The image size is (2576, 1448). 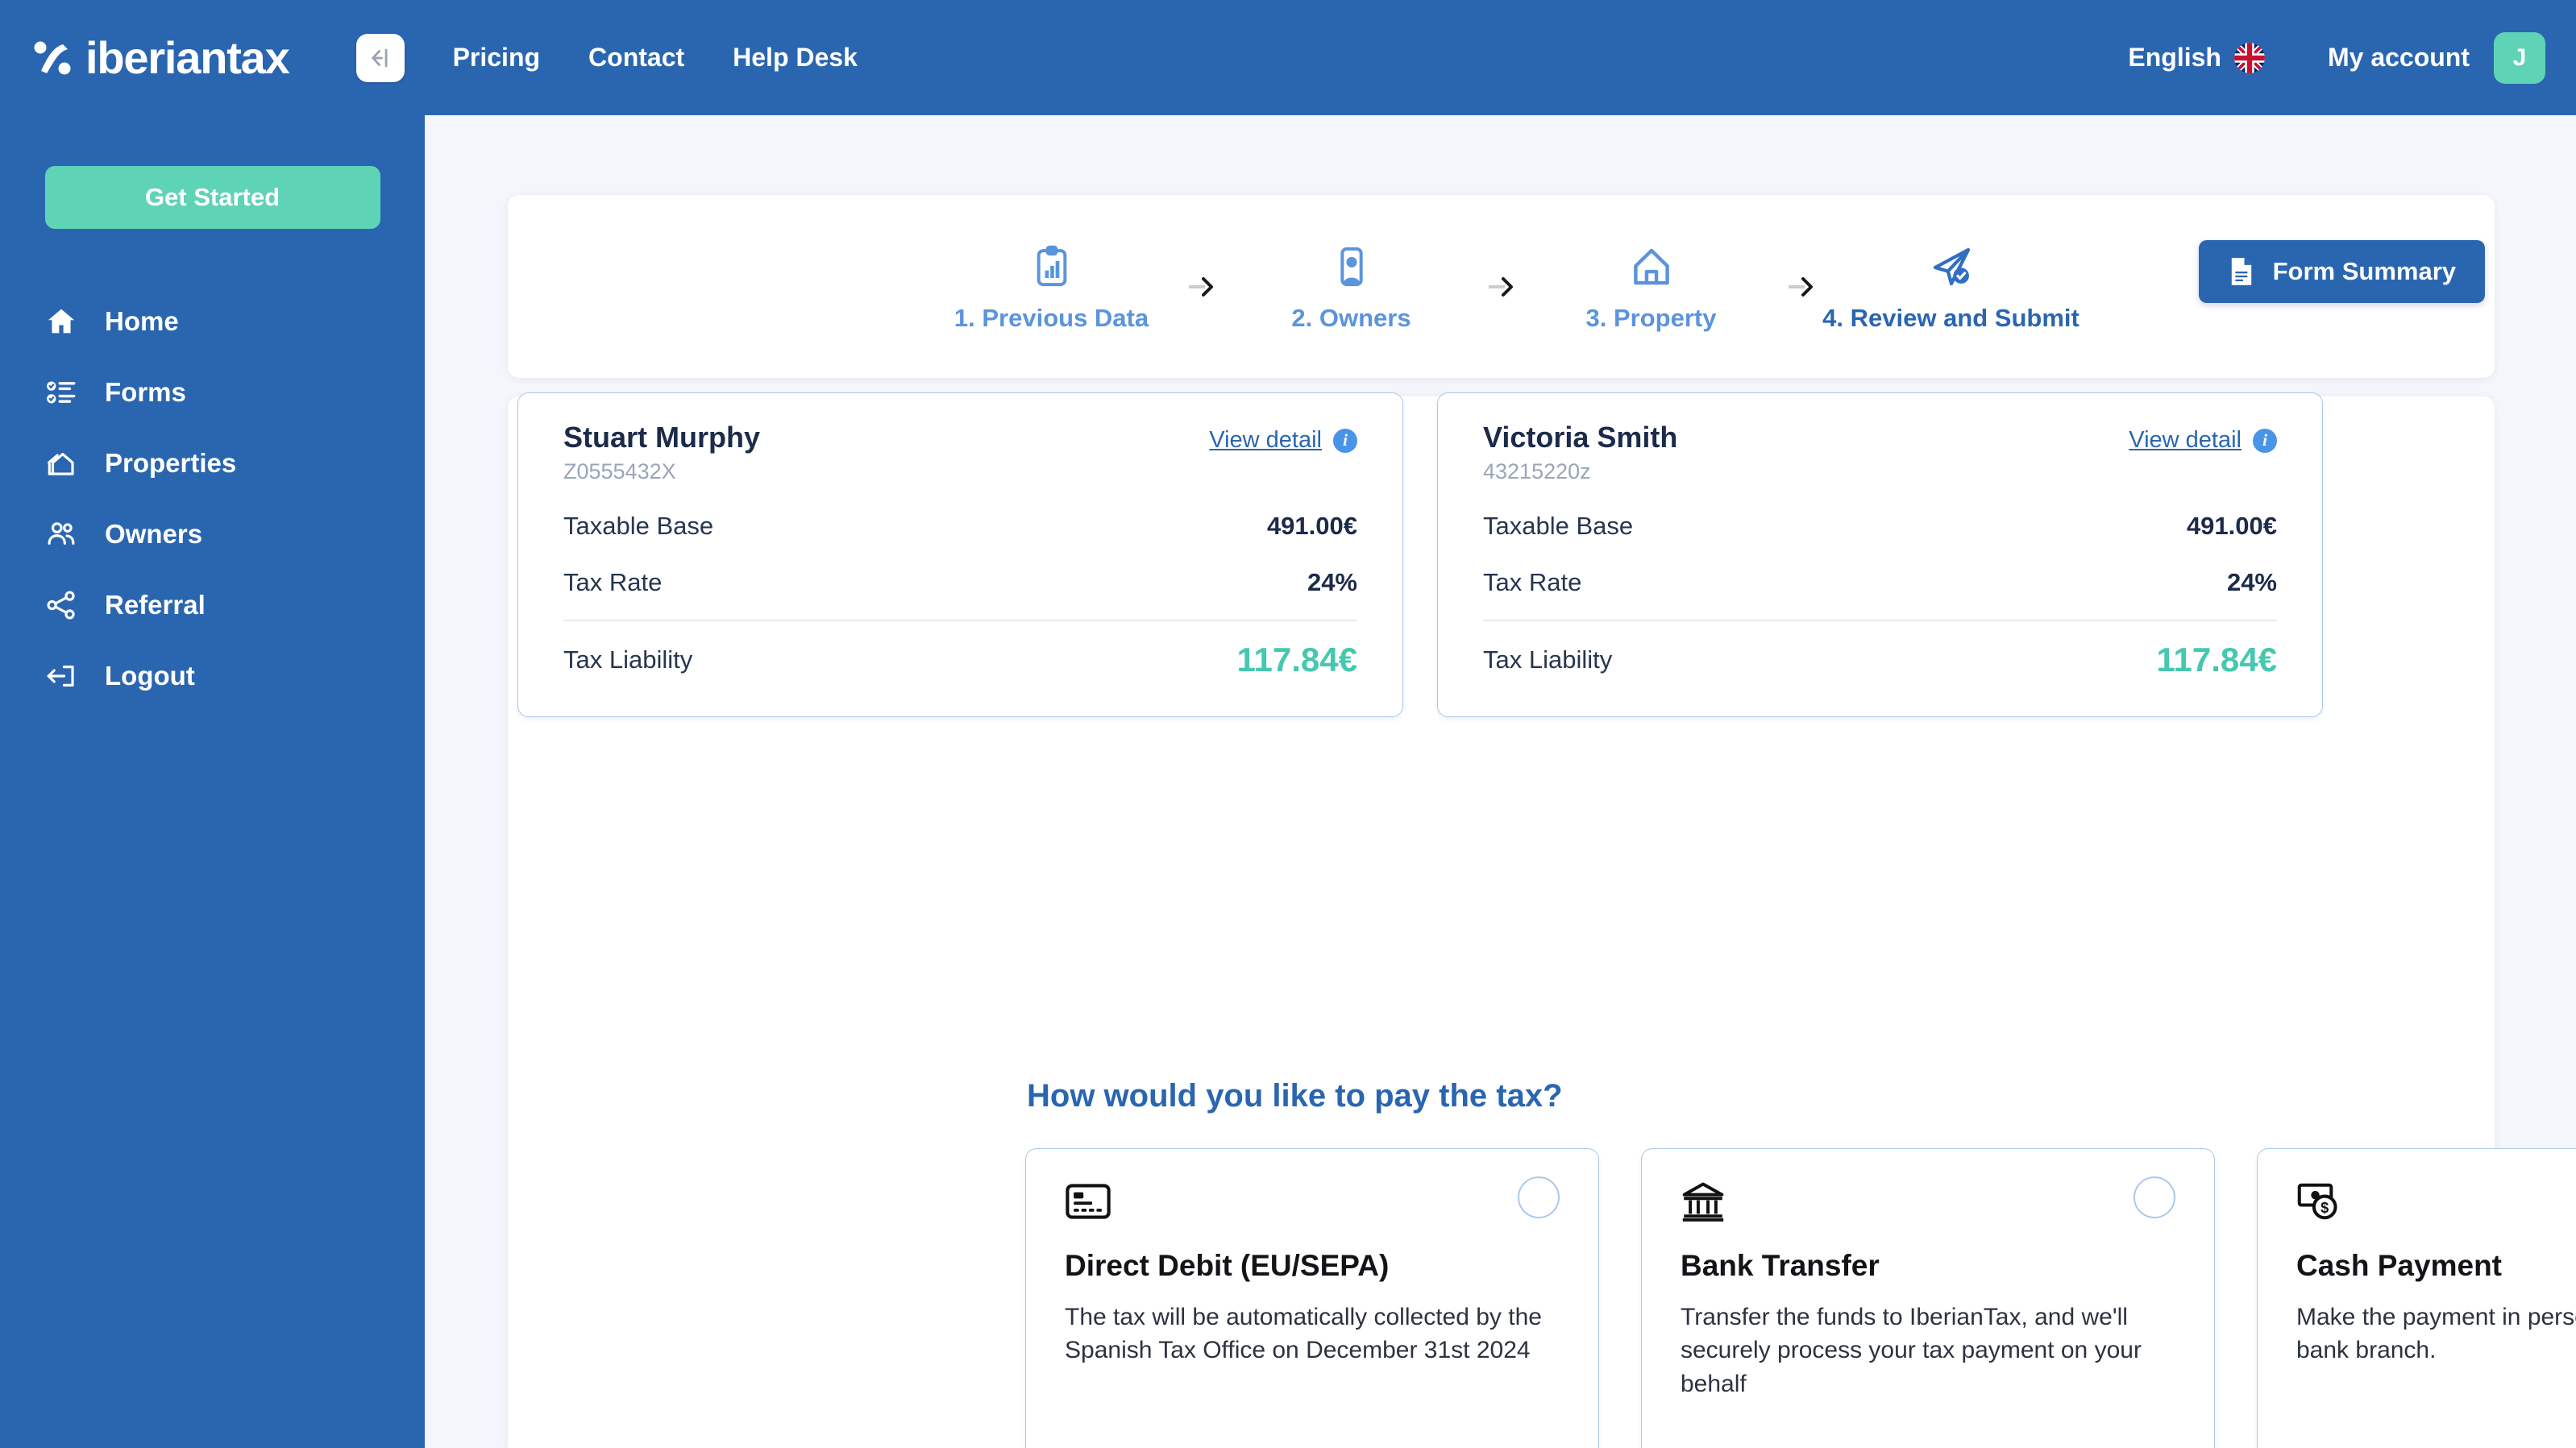 I want to click on nav-link-pricing: Pricing, so click(x=496, y=58).